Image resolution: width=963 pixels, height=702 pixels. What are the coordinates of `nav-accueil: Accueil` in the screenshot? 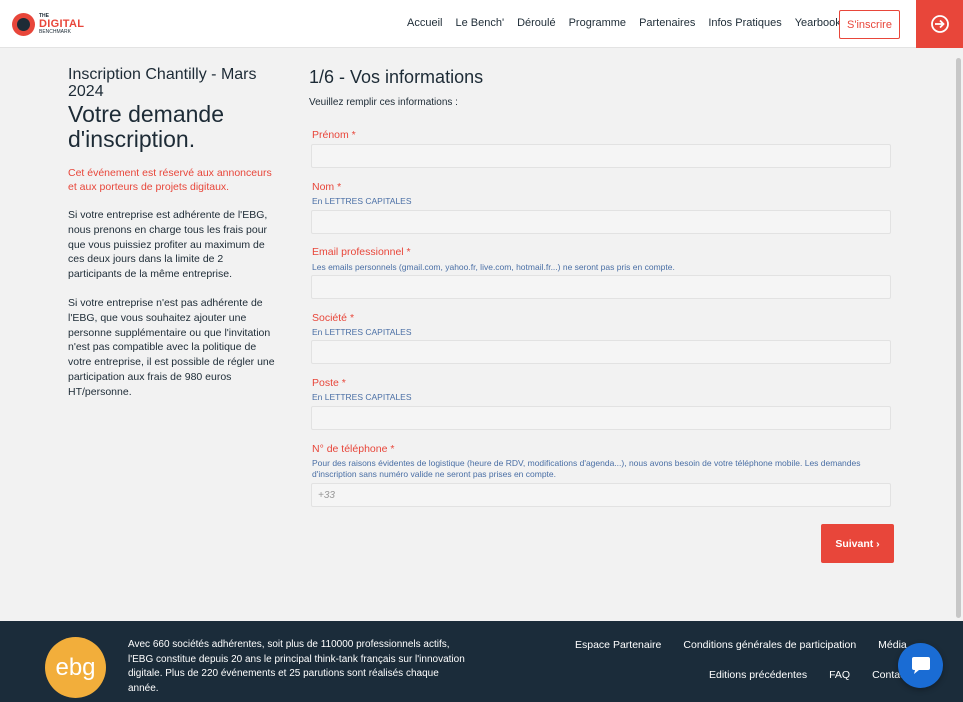 It's located at (424, 23).